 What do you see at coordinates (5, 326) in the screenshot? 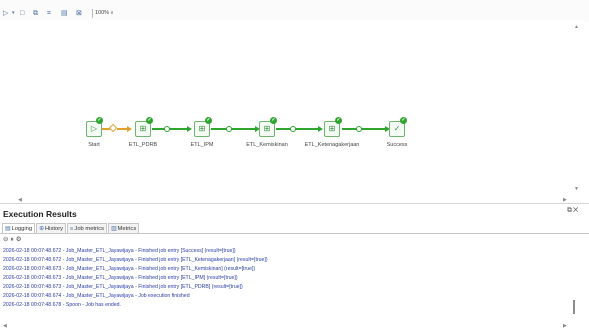
I see `scroll-left-icon: ◀` at bounding box center [5, 326].